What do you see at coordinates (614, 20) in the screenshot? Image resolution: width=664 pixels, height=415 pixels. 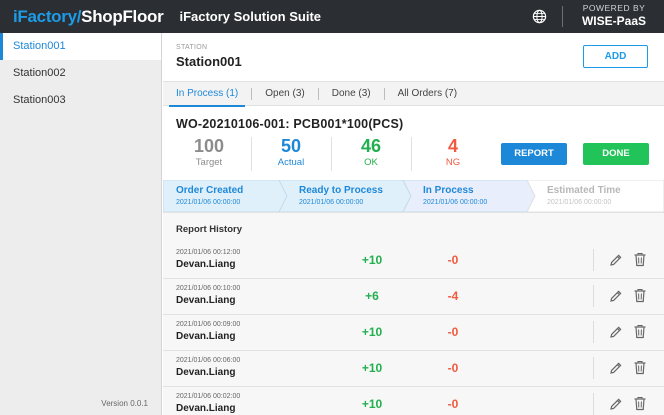 I see `wise-paas-text: WISE-PaaS` at bounding box center [614, 20].